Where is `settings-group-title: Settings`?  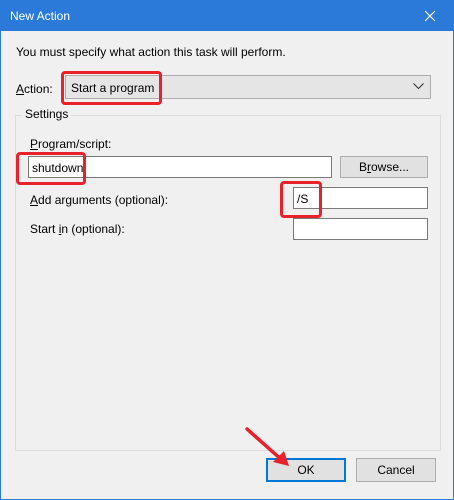 settings-group-title: Settings is located at coordinates (47, 114).